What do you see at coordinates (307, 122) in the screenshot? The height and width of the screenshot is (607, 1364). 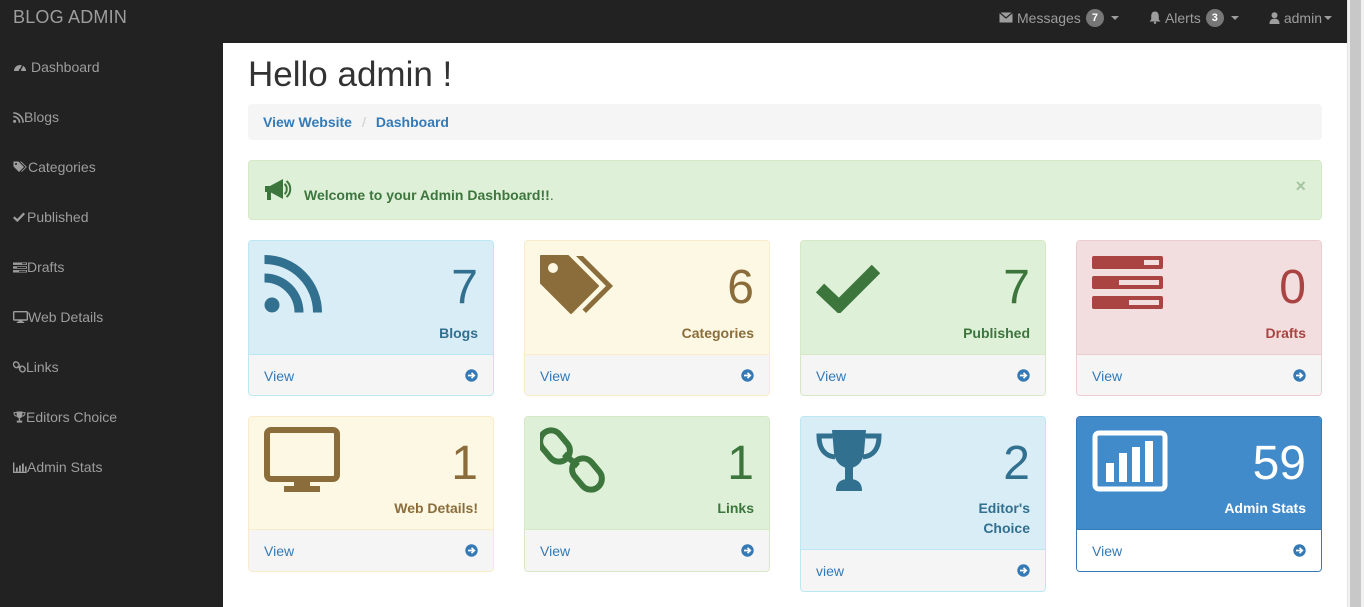 I see `breadcrumb-view-website: View Website` at bounding box center [307, 122].